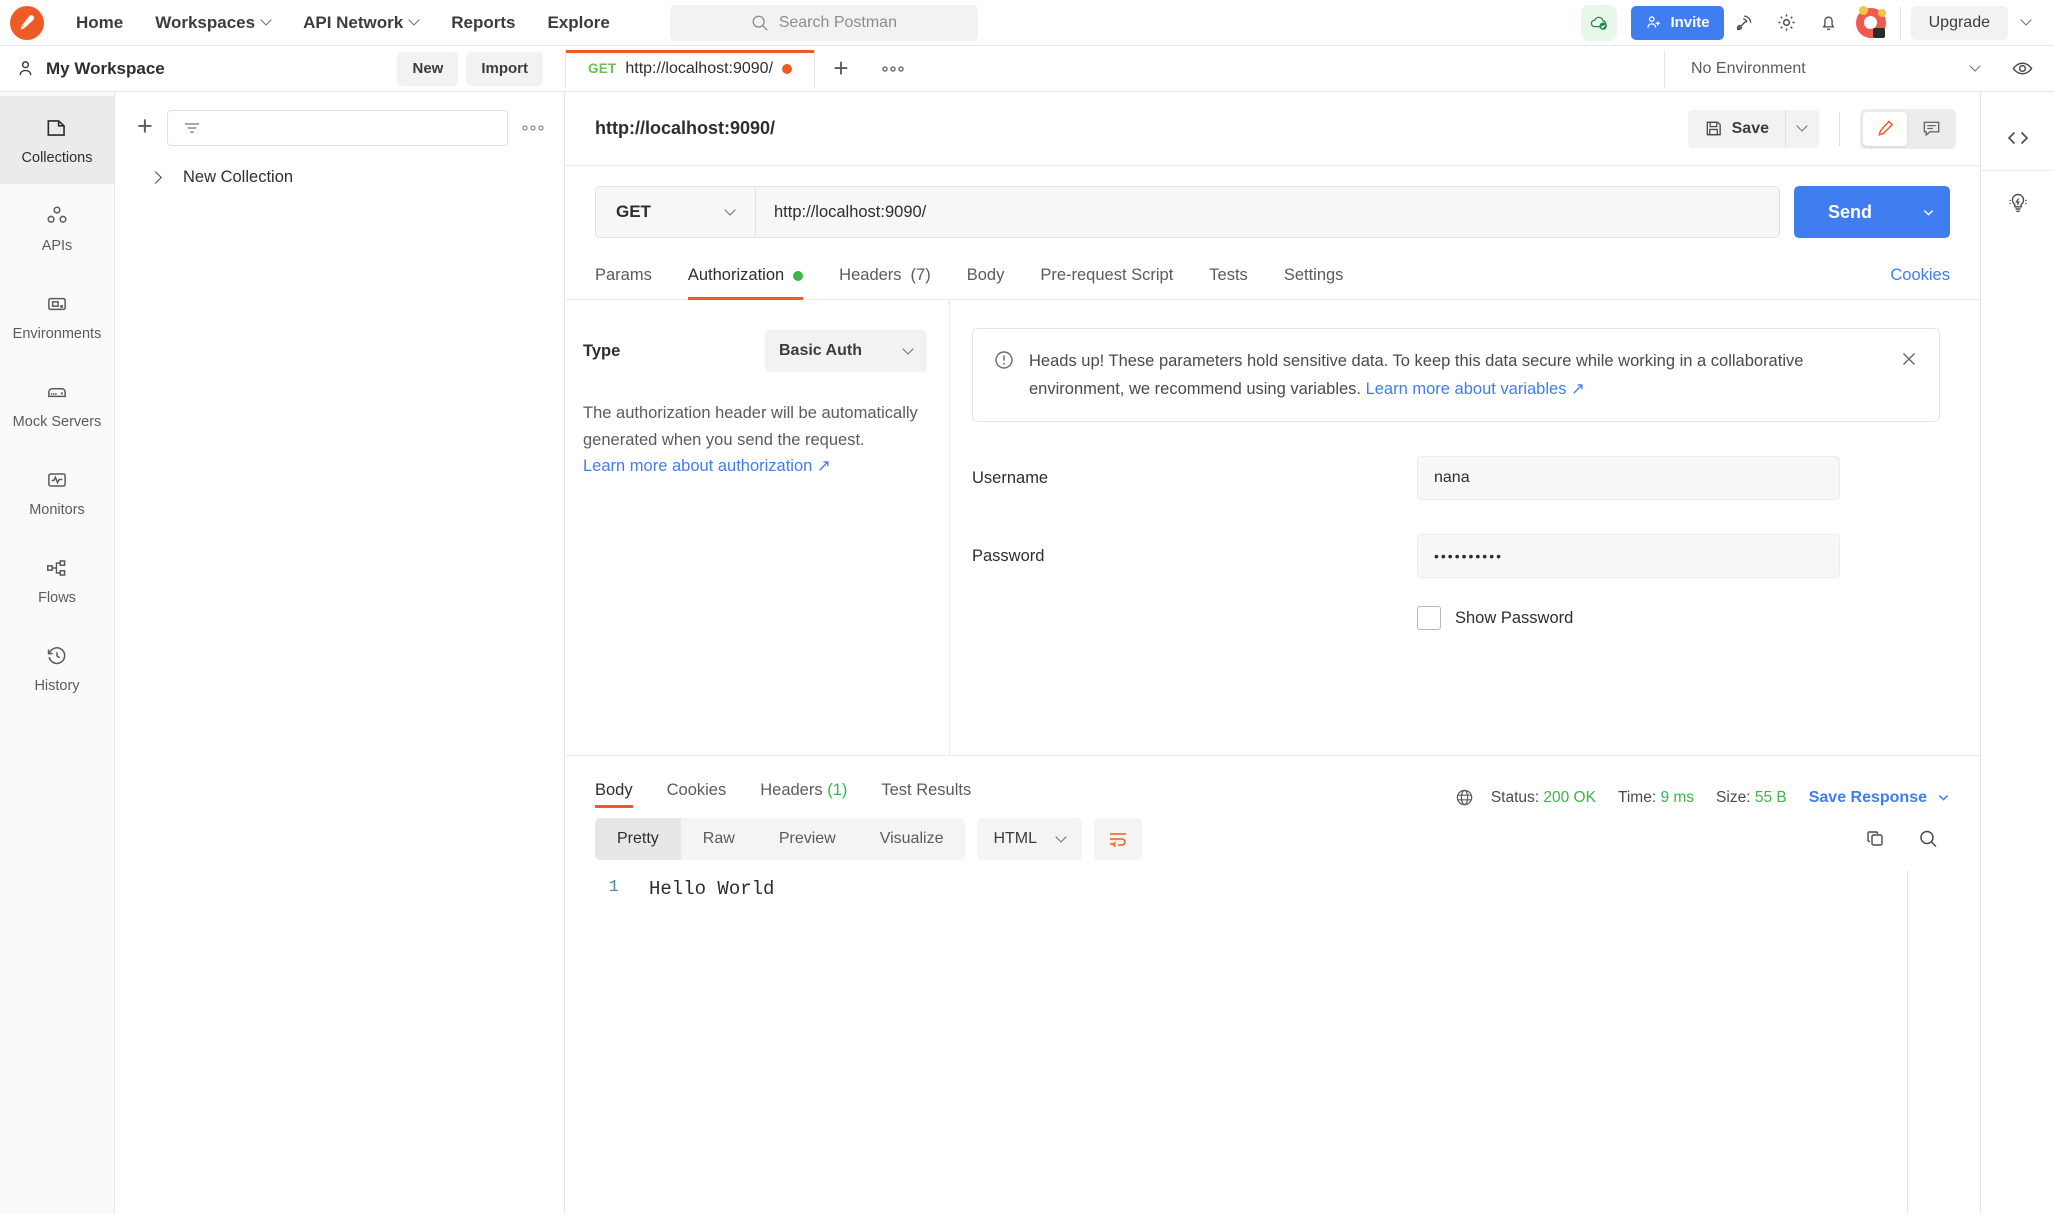  What do you see at coordinates (1876, 839) in the screenshot?
I see `copy-icon` at bounding box center [1876, 839].